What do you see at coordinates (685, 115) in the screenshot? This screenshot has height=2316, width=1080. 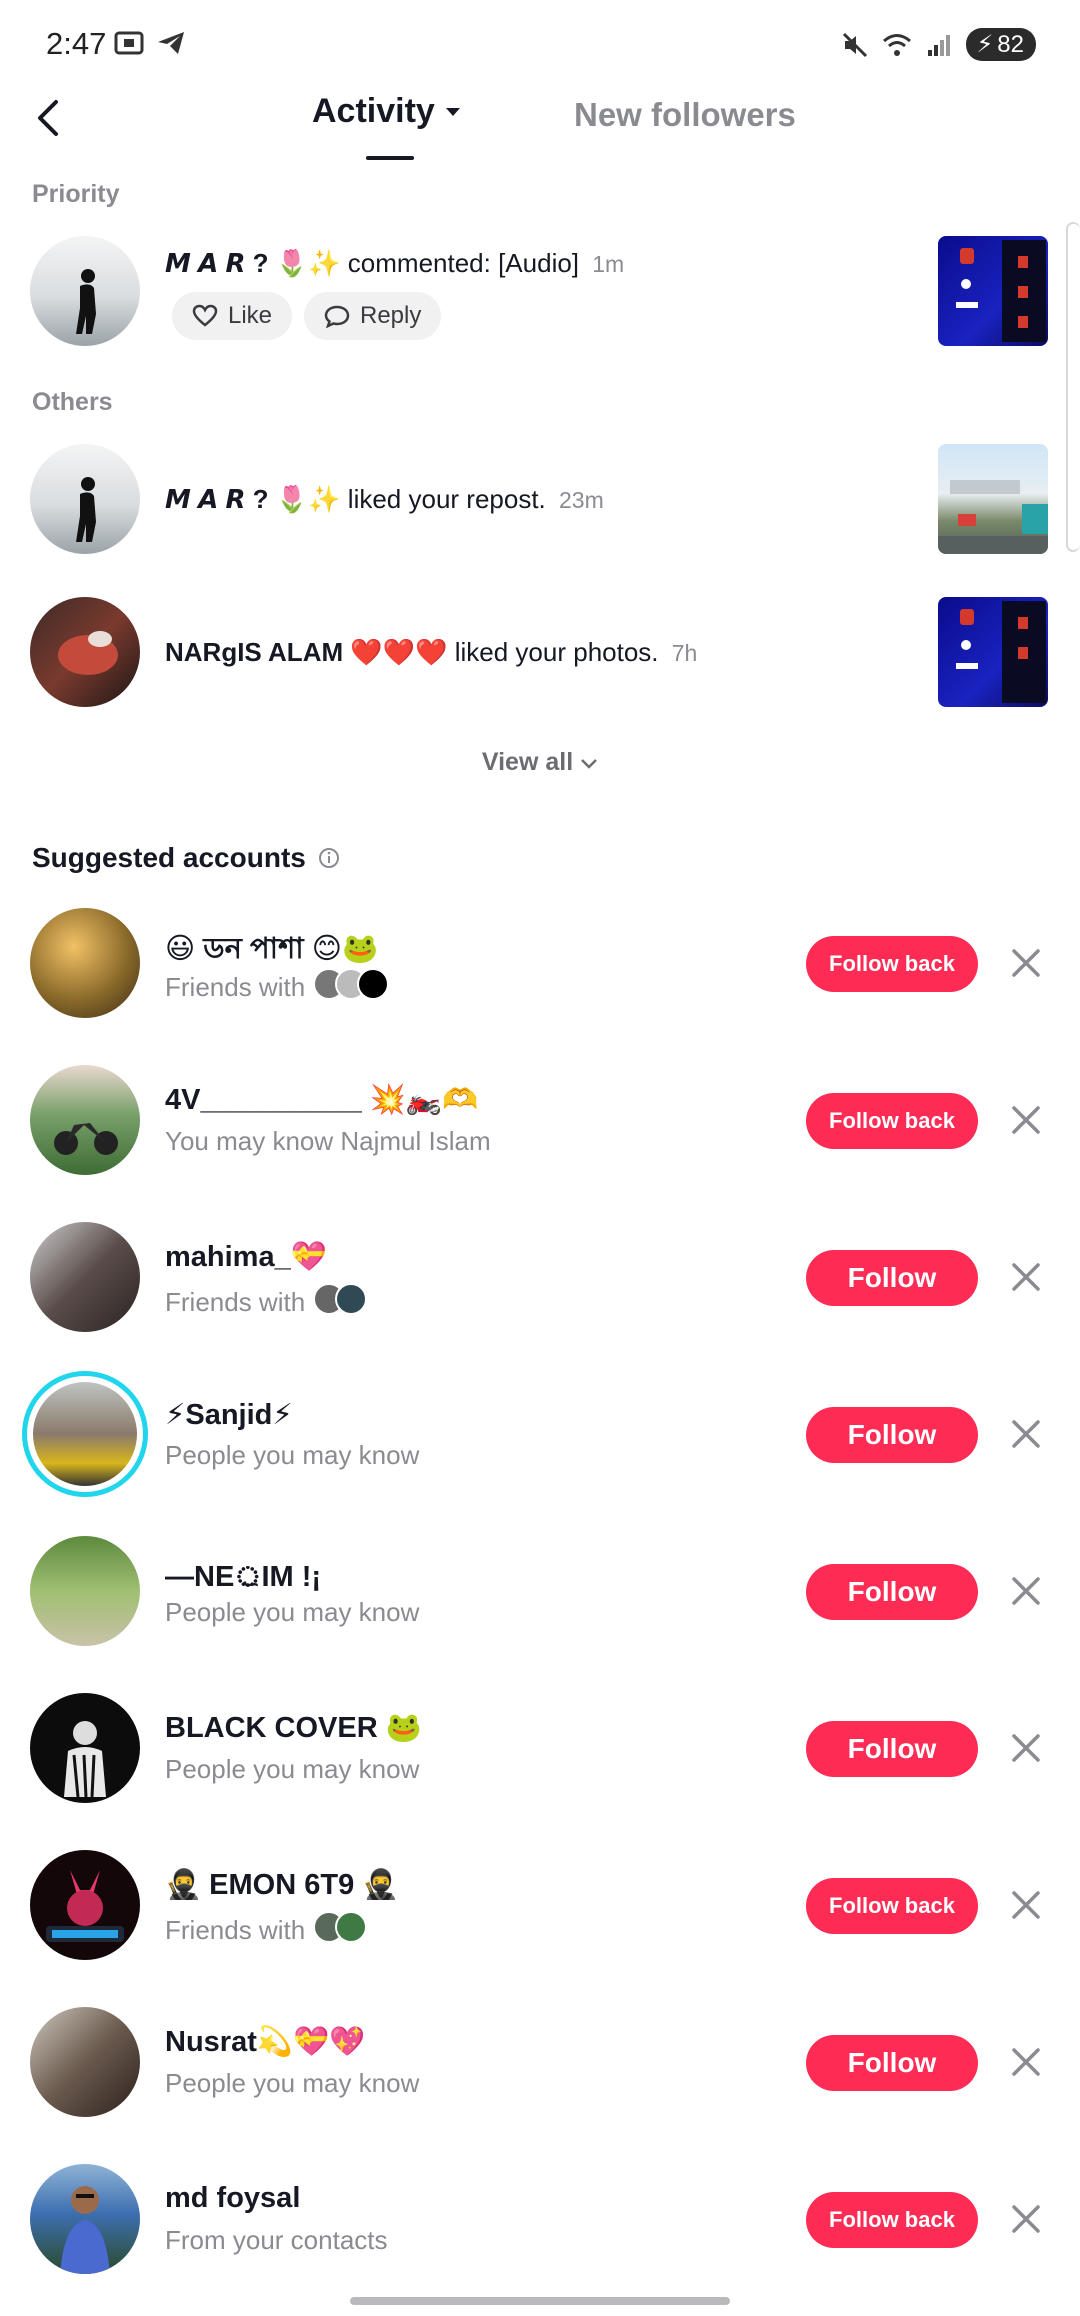 I see `tab-new-followers: New followers` at bounding box center [685, 115].